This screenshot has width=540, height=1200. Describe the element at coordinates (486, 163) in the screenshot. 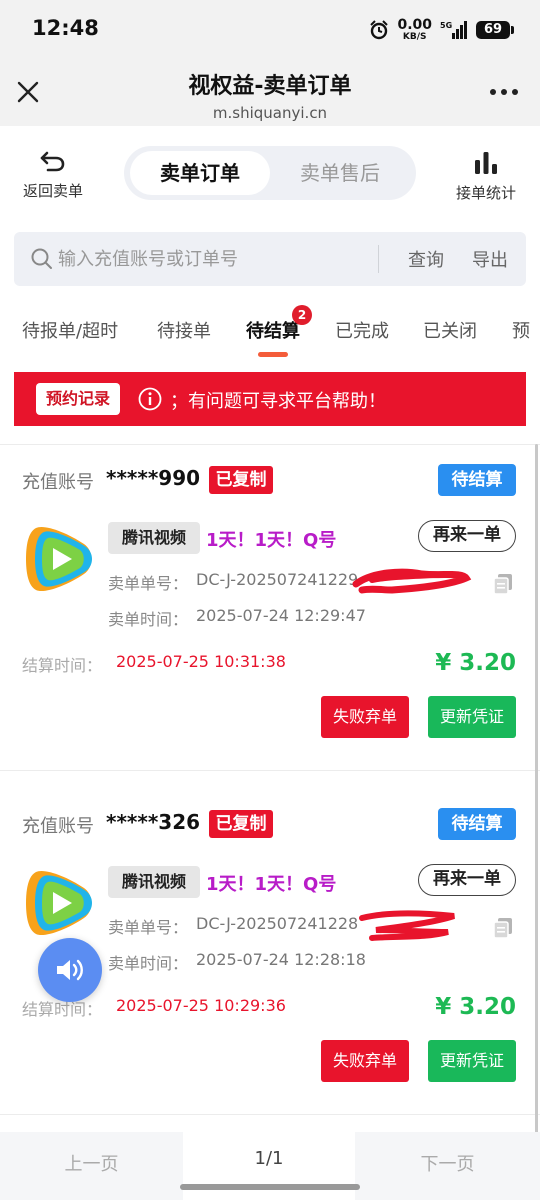

I see `bar-chart-icon` at that location.